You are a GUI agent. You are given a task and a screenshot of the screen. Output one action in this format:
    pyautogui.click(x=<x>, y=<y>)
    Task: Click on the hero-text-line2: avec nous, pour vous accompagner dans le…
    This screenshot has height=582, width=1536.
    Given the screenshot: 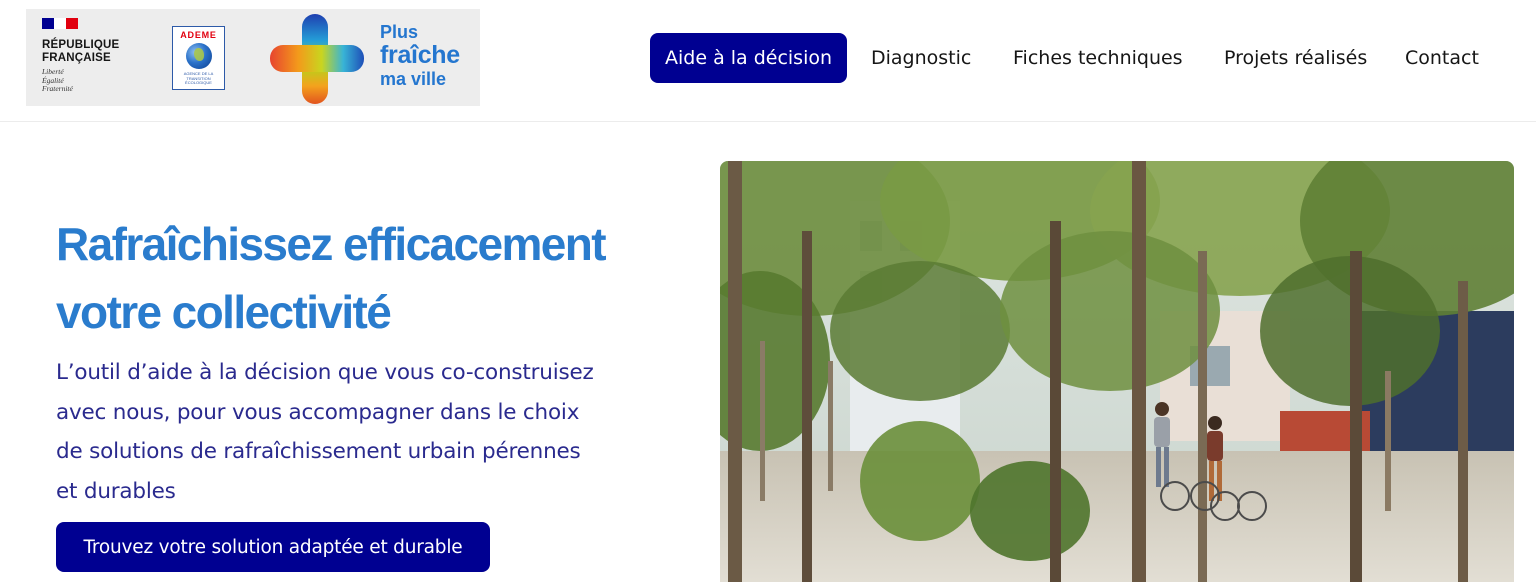 What is the action you would take?
    pyautogui.click(x=318, y=412)
    